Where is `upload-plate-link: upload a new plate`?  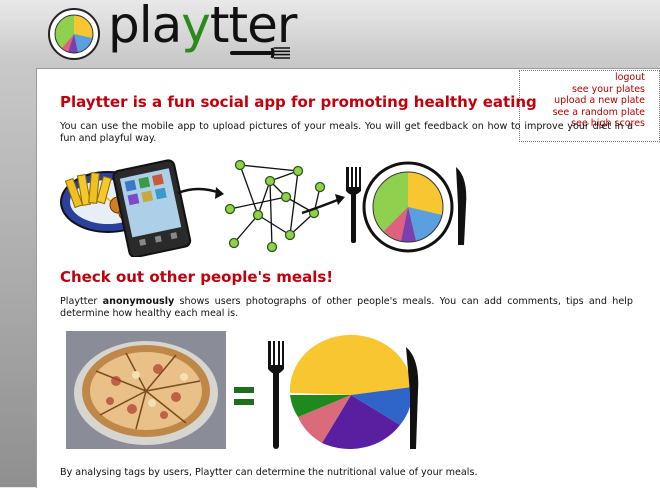
upload-plate-link: upload a new plate is located at coordinates (582, 101).